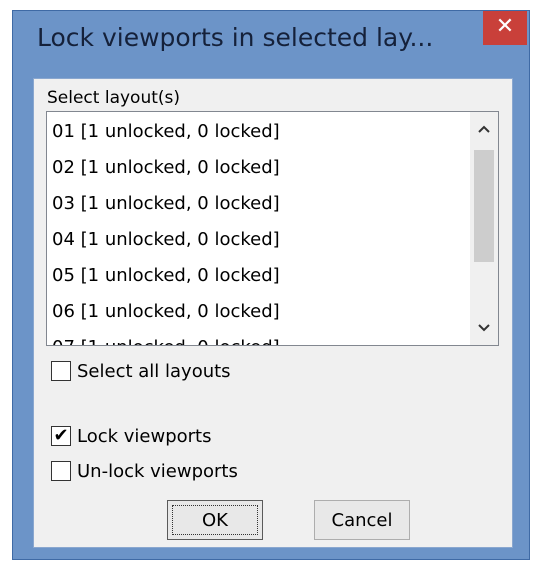  I want to click on unlock-viewports-checkbox, so click(61, 471).